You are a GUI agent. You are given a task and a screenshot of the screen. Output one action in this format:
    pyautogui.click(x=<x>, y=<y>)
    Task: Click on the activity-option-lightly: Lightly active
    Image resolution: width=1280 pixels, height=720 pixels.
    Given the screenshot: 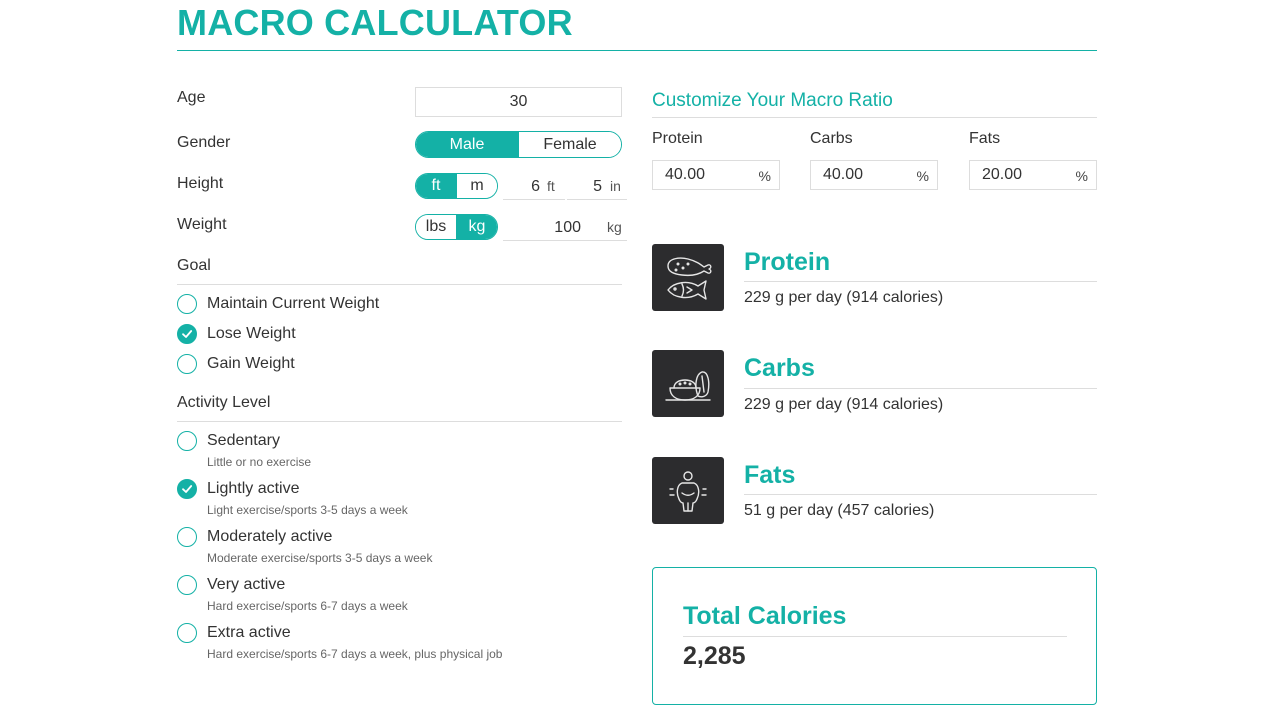 What is the action you would take?
    pyautogui.click(x=238, y=489)
    